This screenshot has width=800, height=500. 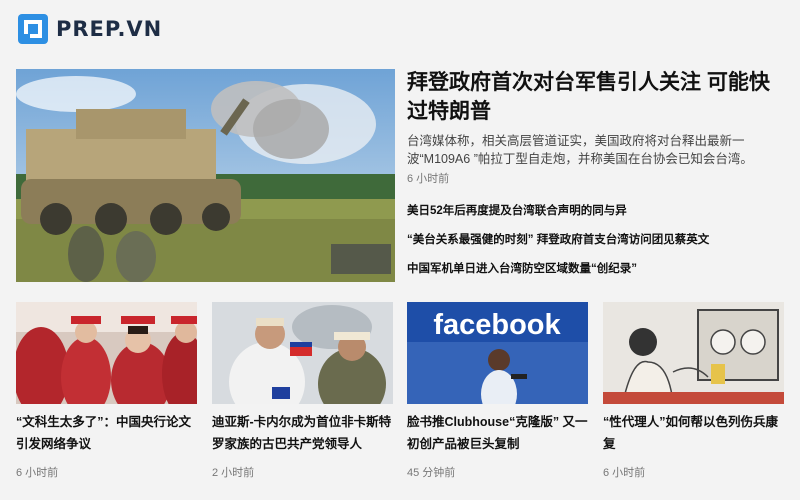 What do you see at coordinates (233, 473) in the screenshot?
I see `card-timestamp: 2 小时前` at bounding box center [233, 473].